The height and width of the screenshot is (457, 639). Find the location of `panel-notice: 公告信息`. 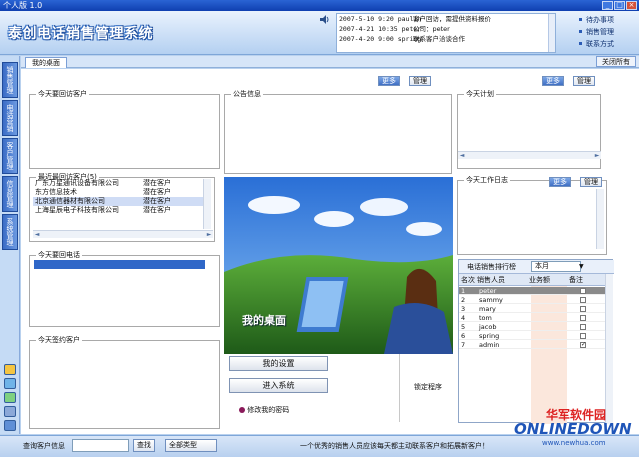

panel-notice: 公告信息 is located at coordinates (338, 131).